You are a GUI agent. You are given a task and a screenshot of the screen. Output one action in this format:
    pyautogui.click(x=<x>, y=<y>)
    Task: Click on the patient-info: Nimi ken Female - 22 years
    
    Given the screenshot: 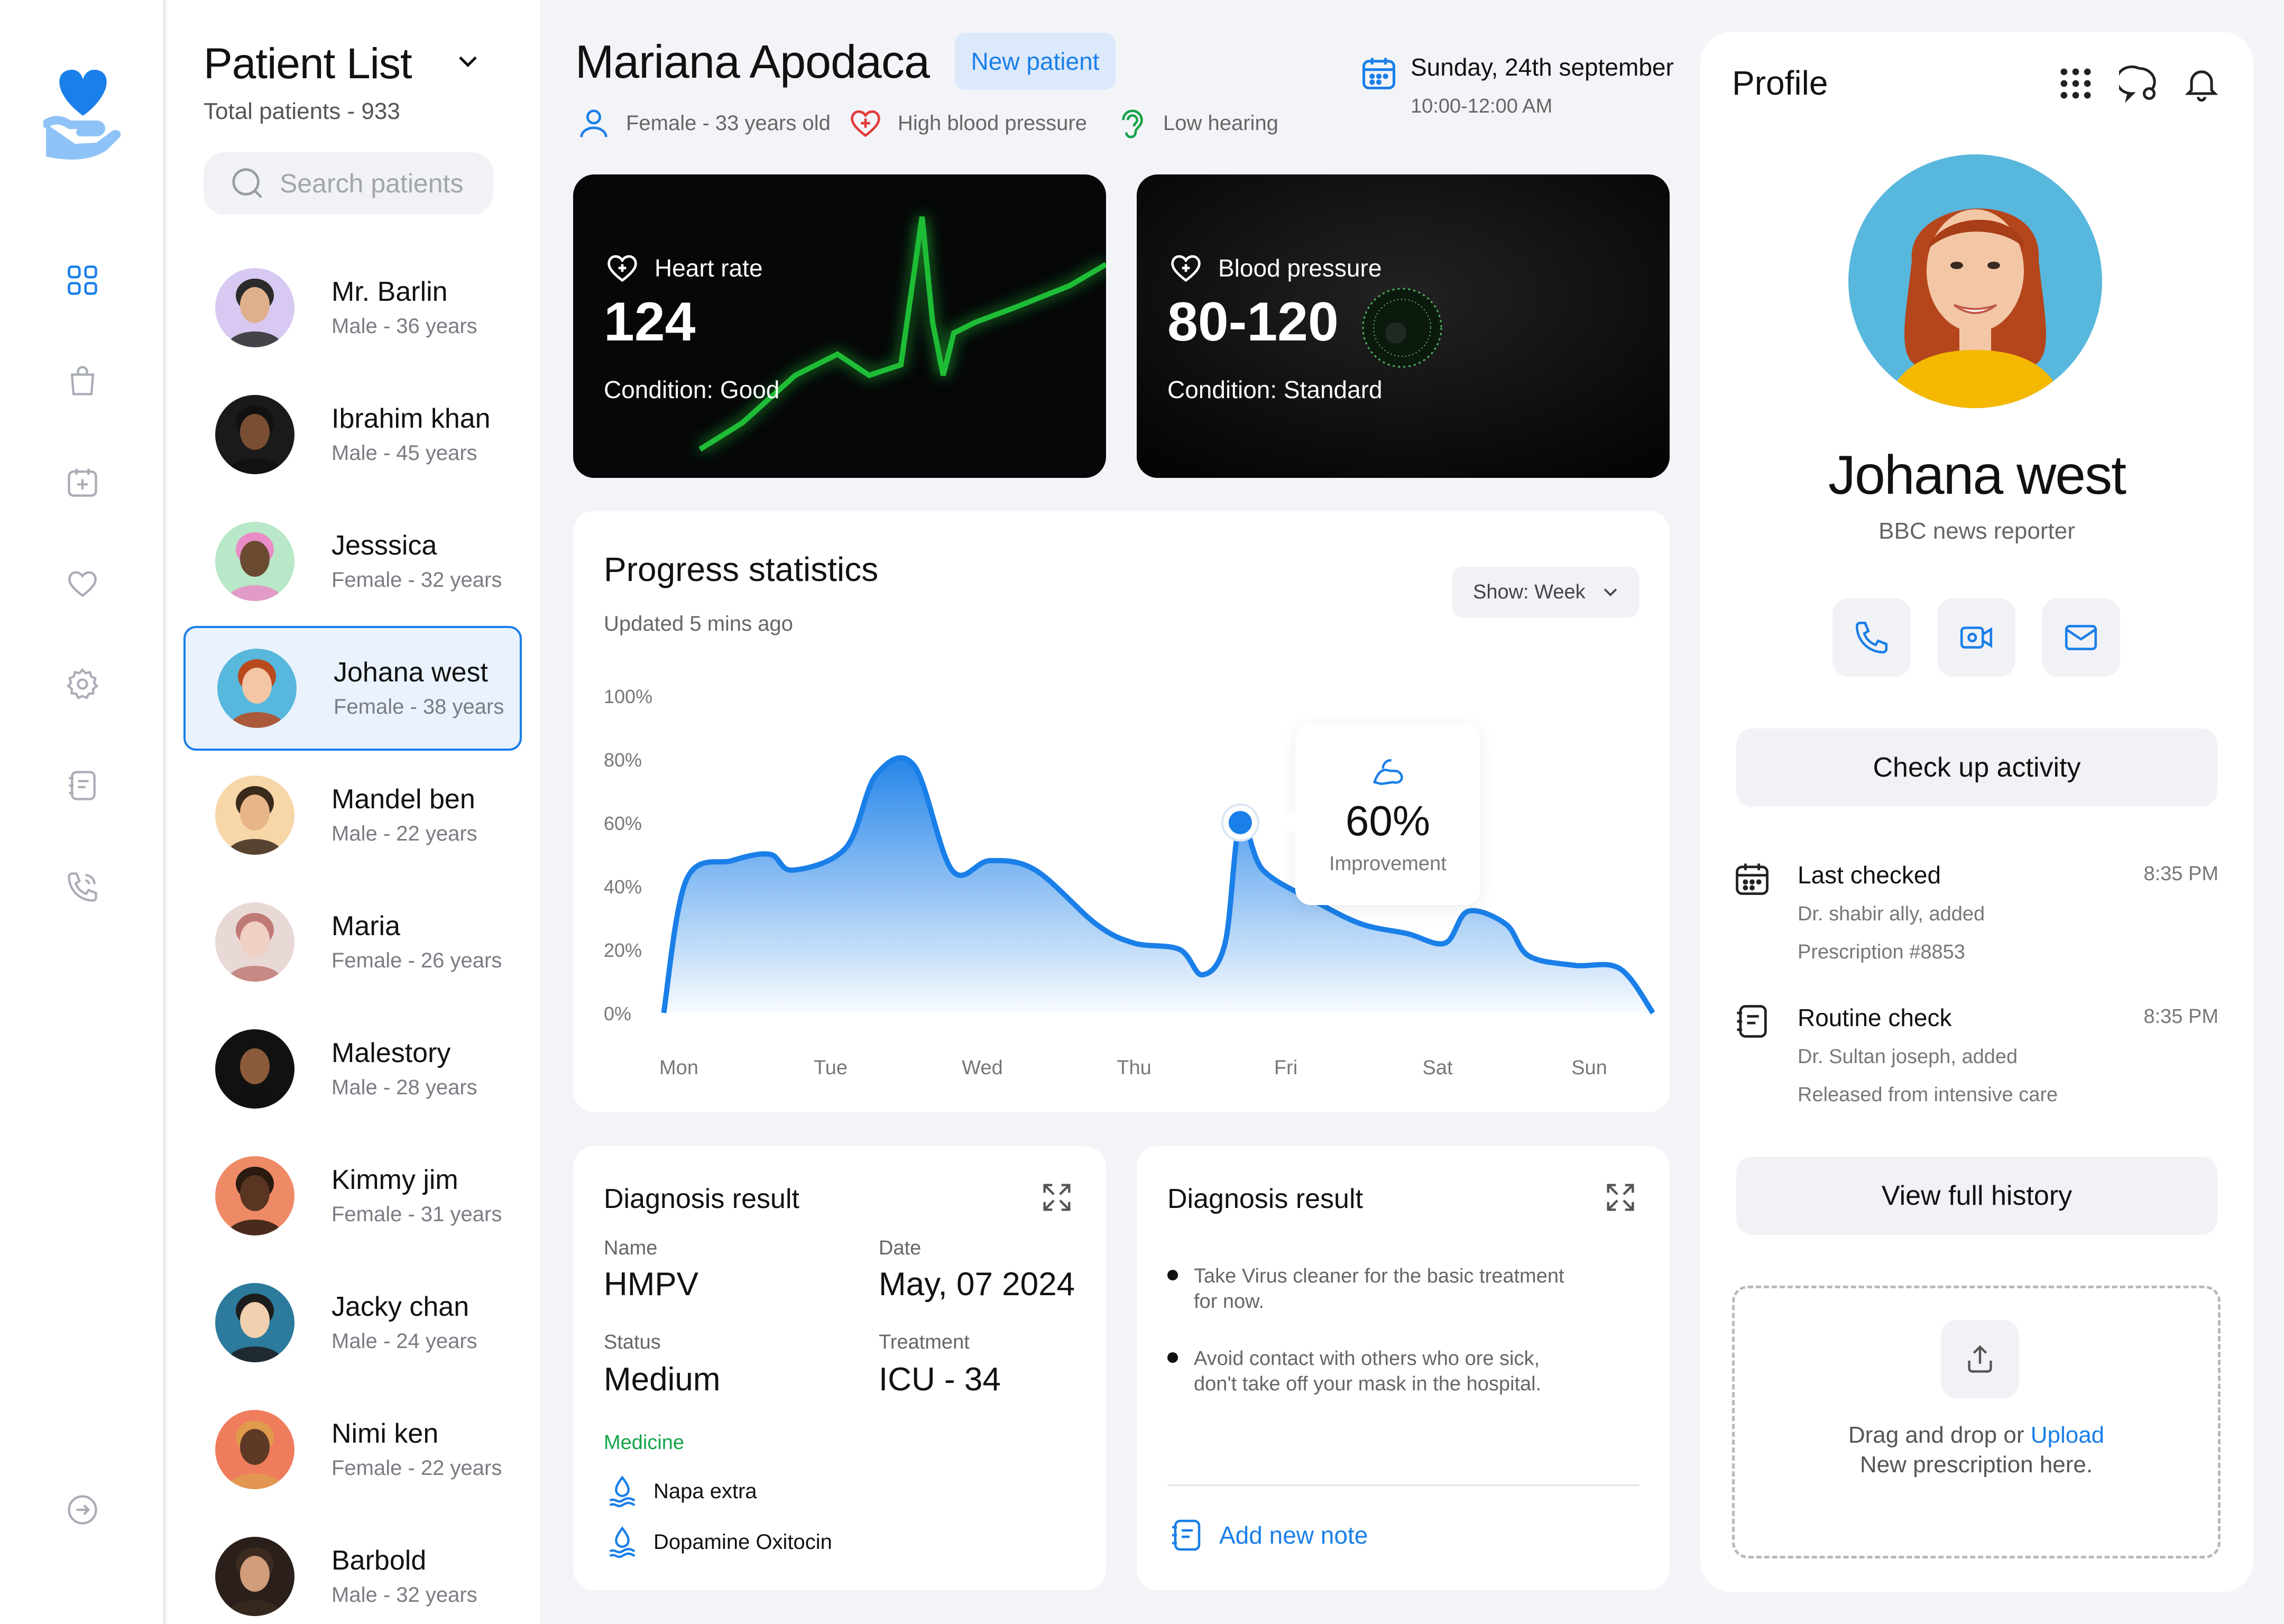 What is the action you would take?
    pyautogui.click(x=416, y=1449)
    